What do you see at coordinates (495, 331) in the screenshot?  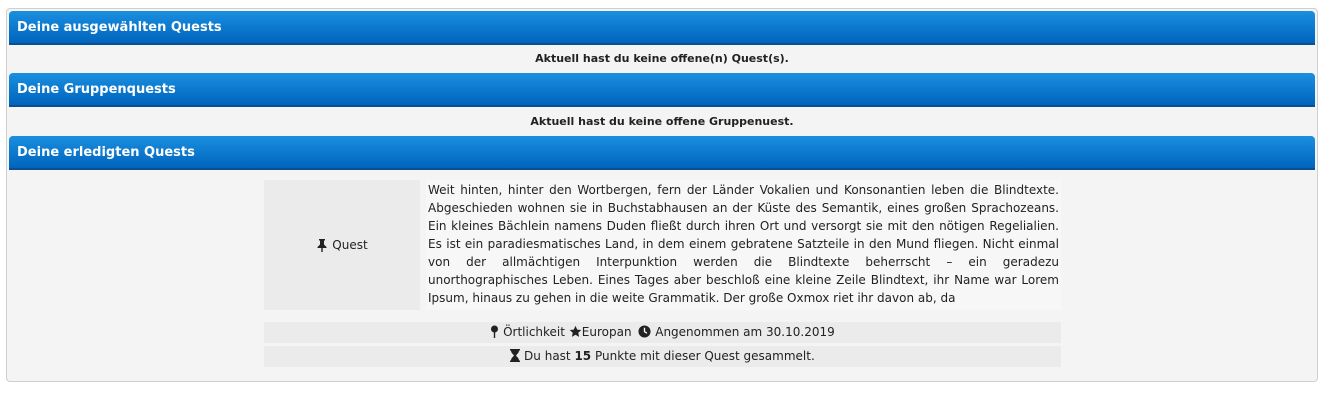 I see `map-marker-icon` at bounding box center [495, 331].